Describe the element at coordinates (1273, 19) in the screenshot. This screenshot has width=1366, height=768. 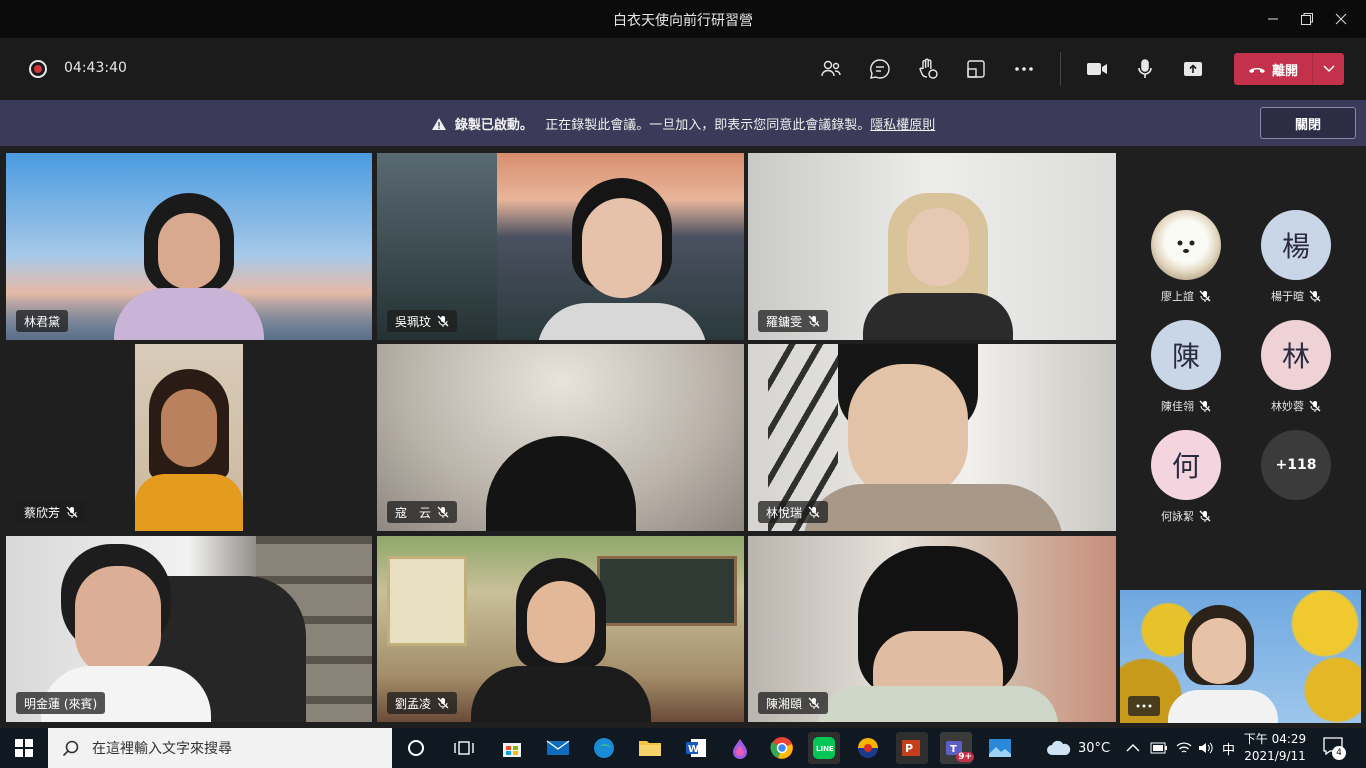
I see `minimize-icon` at that location.